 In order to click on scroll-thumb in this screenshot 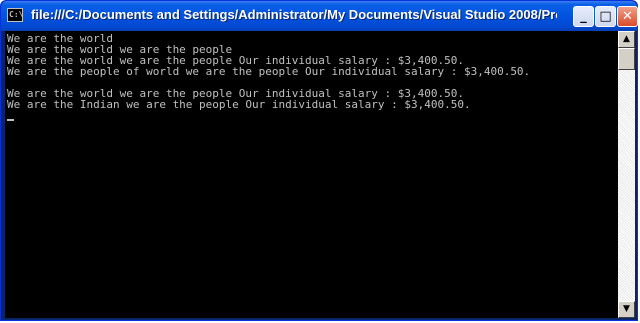, I will do `click(626, 59)`.